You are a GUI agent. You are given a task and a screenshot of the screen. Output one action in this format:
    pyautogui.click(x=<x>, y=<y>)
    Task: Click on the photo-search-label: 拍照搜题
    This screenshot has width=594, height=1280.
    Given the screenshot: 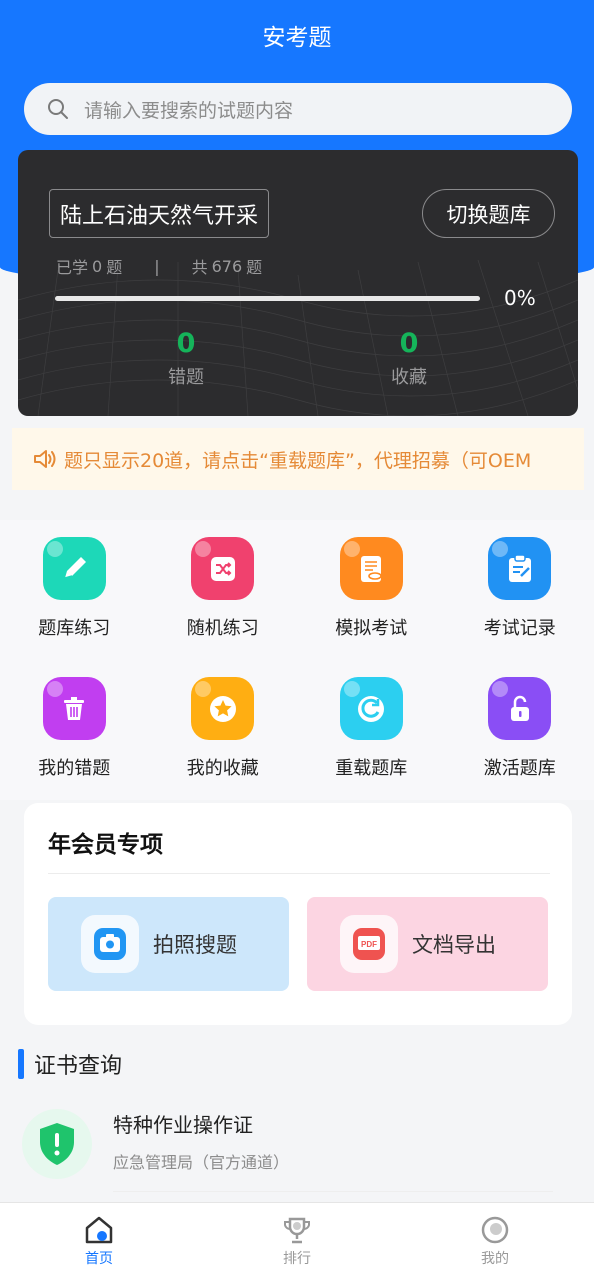 What is the action you would take?
    pyautogui.click(x=195, y=945)
    